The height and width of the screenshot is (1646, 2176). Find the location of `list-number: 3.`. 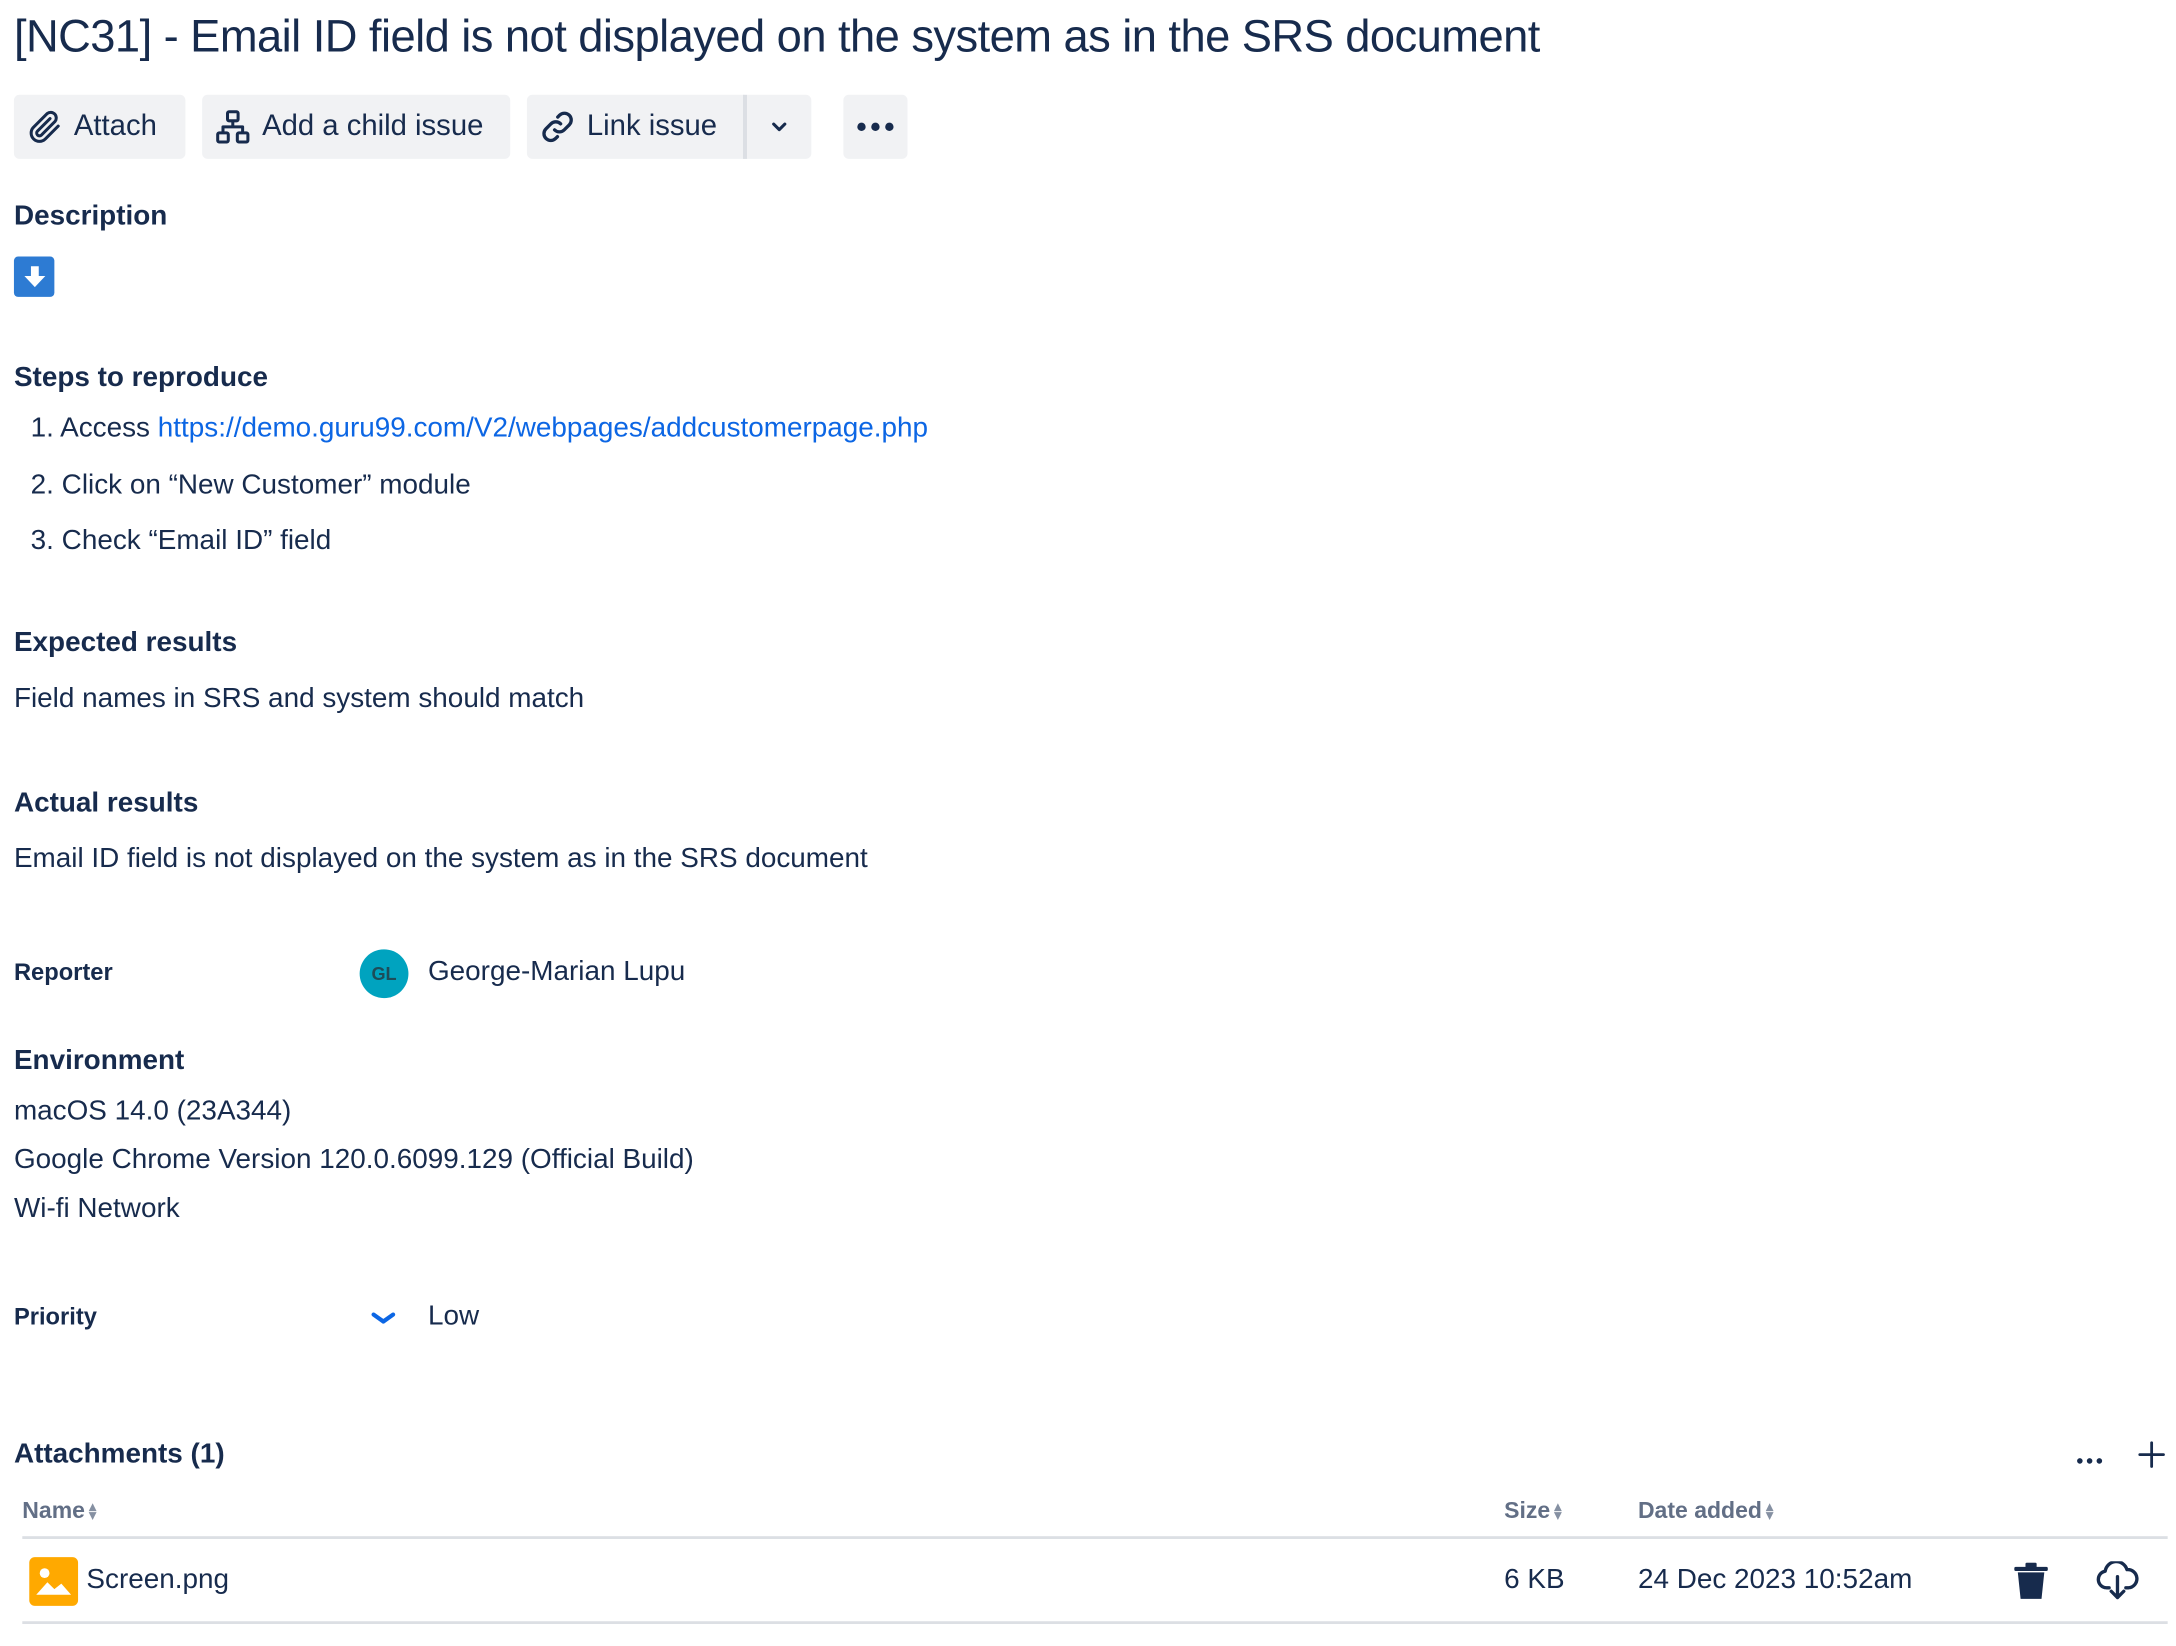

list-number: 3. is located at coordinates (42, 541).